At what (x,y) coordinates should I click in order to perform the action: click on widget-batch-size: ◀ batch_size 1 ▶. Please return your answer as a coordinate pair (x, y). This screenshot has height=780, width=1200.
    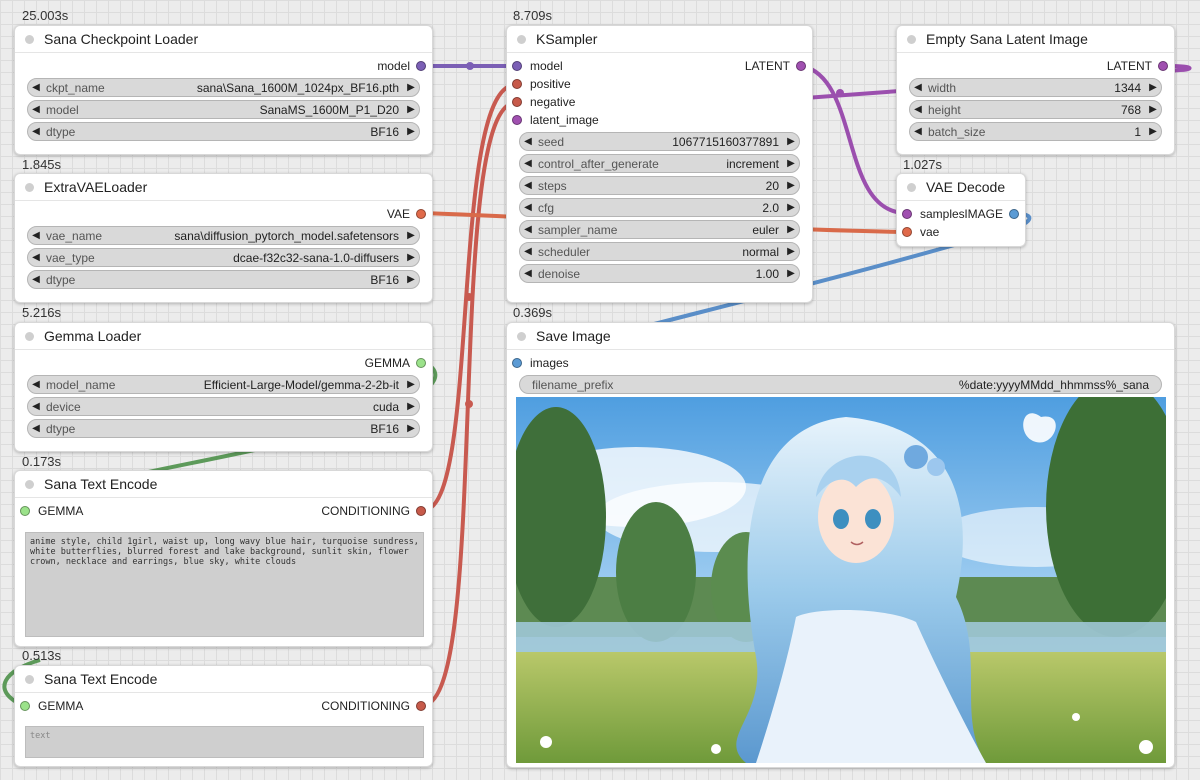
    Looking at the image, I should click on (1035, 131).